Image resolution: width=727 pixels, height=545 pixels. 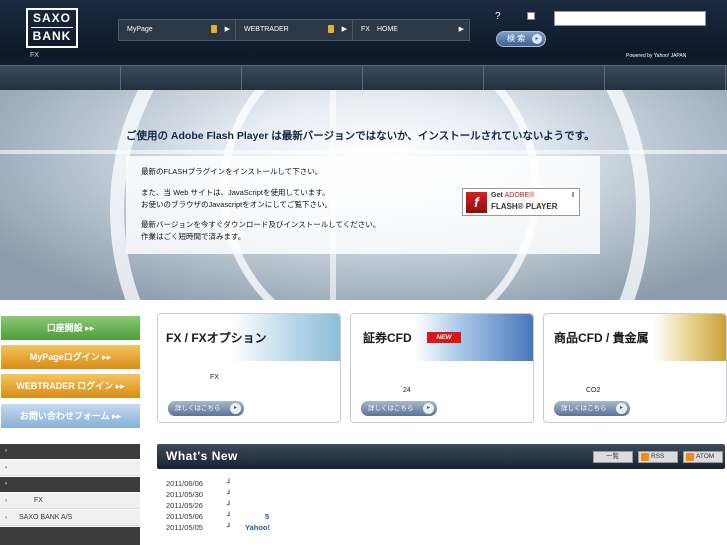 What do you see at coordinates (46, 517) in the screenshot?
I see `sidebar-item-label: SAXO BANK A/S` at bounding box center [46, 517].